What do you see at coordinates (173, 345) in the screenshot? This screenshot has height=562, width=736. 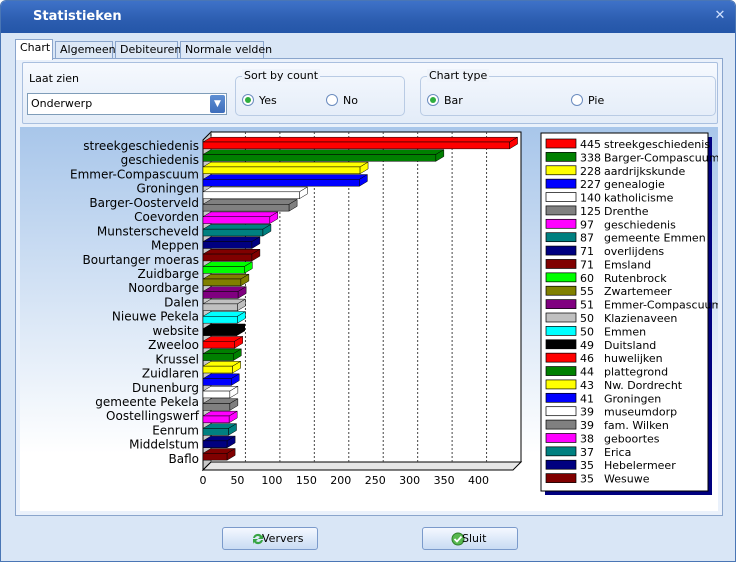 I see `y-axis-label: Zweeloo` at bounding box center [173, 345].